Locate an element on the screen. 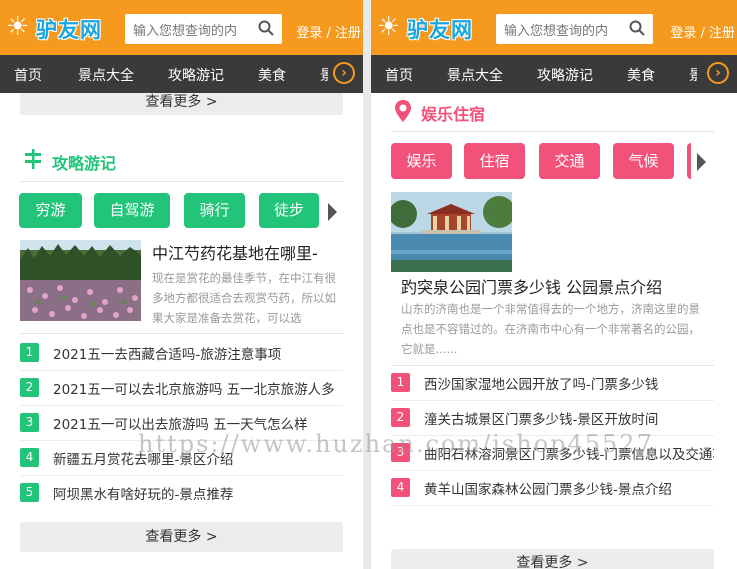  view-more-button-top: 查看更多 > is located at coordinates (181, 104).